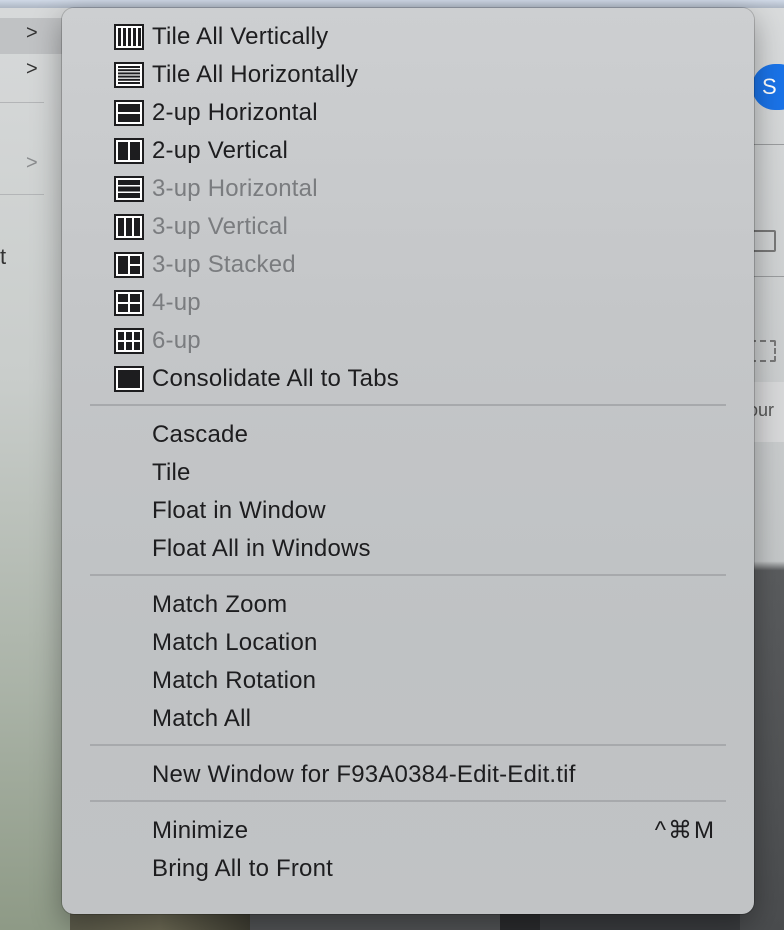 This screenshot has width=784, height=930. What do you see at coordinates (408, 681) in the screenshot?
I see `menu-item-match-rotation: Match Rotation` at bounding box center [408, 681].